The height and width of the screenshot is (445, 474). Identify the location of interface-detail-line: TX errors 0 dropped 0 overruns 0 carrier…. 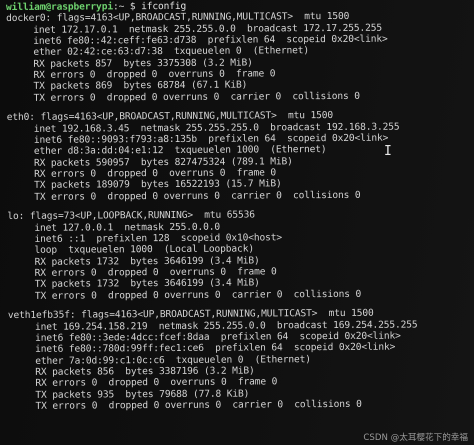
(198, 405).